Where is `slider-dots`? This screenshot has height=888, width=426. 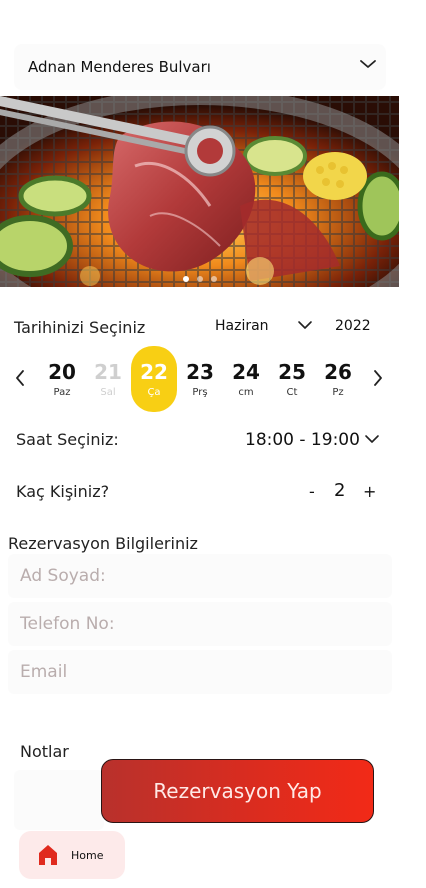
slider-dots is located at coordinates (199, 280).